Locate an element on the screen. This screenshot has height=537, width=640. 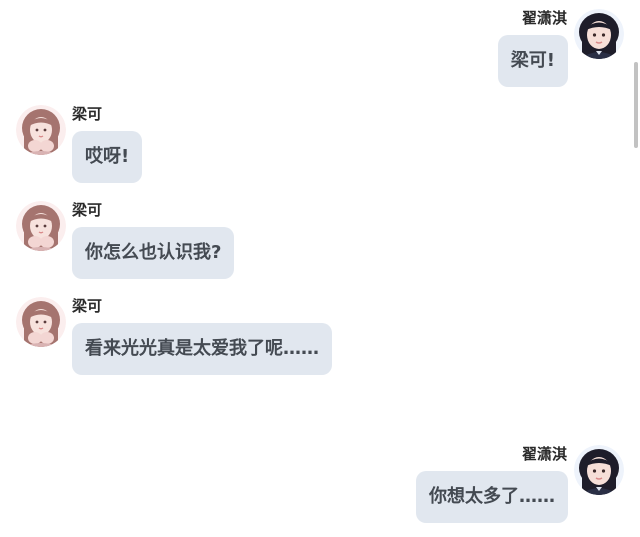
message-bubble: 梁可! is located at coordinates (532, 61).